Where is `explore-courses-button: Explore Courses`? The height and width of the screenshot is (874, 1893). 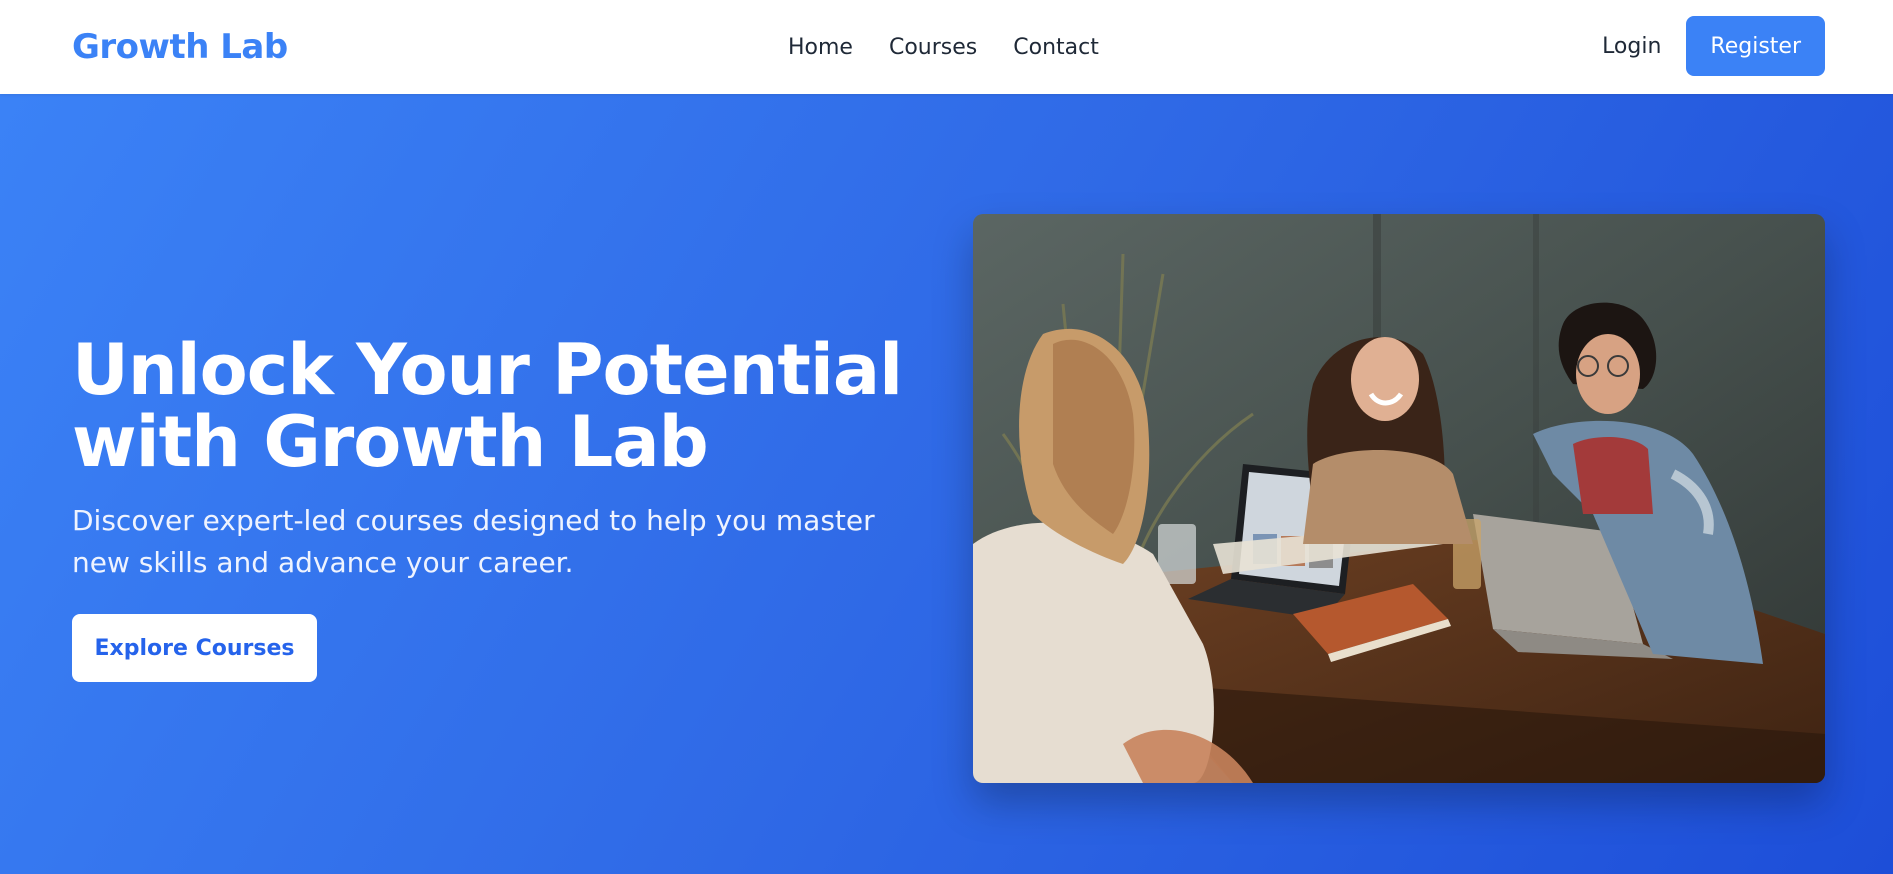 explore-courses-button: Explore Courses is located at coordinates (194, 648).